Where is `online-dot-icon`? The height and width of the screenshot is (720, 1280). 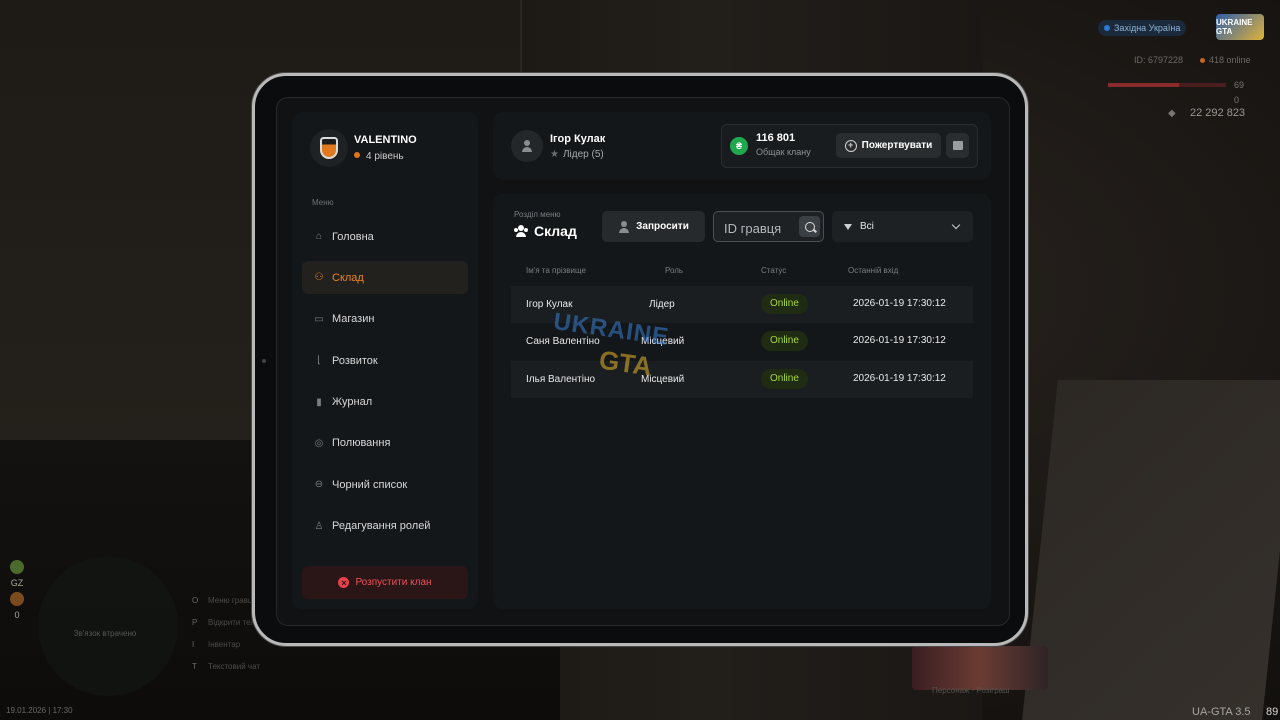
online-dot-icon is located at coordinates (1202, 60).